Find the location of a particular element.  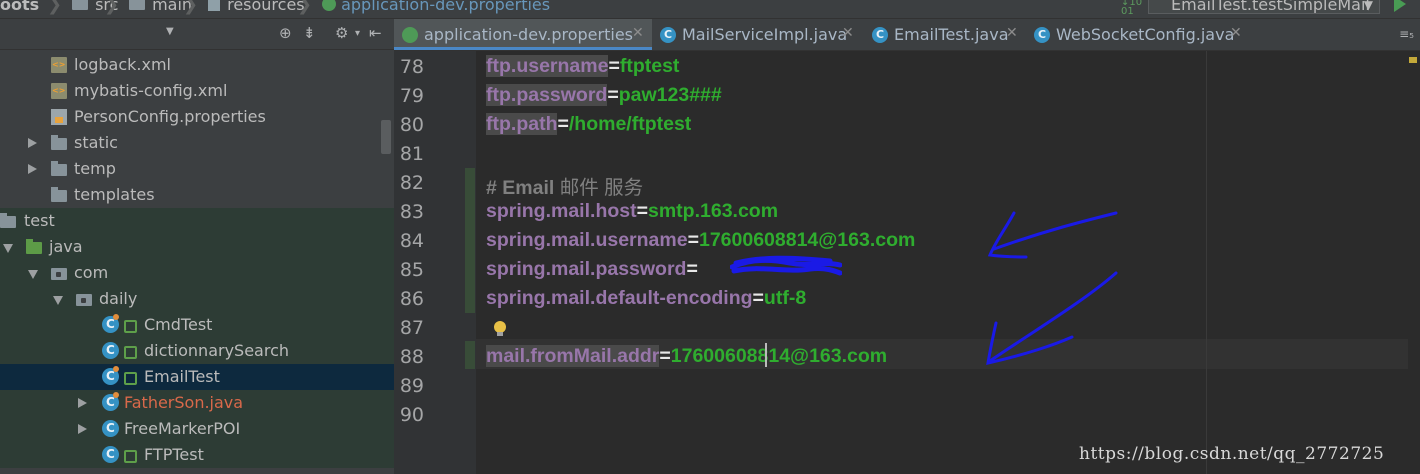

tree-item-label: logback.xml is located at coordinates (122, 64).